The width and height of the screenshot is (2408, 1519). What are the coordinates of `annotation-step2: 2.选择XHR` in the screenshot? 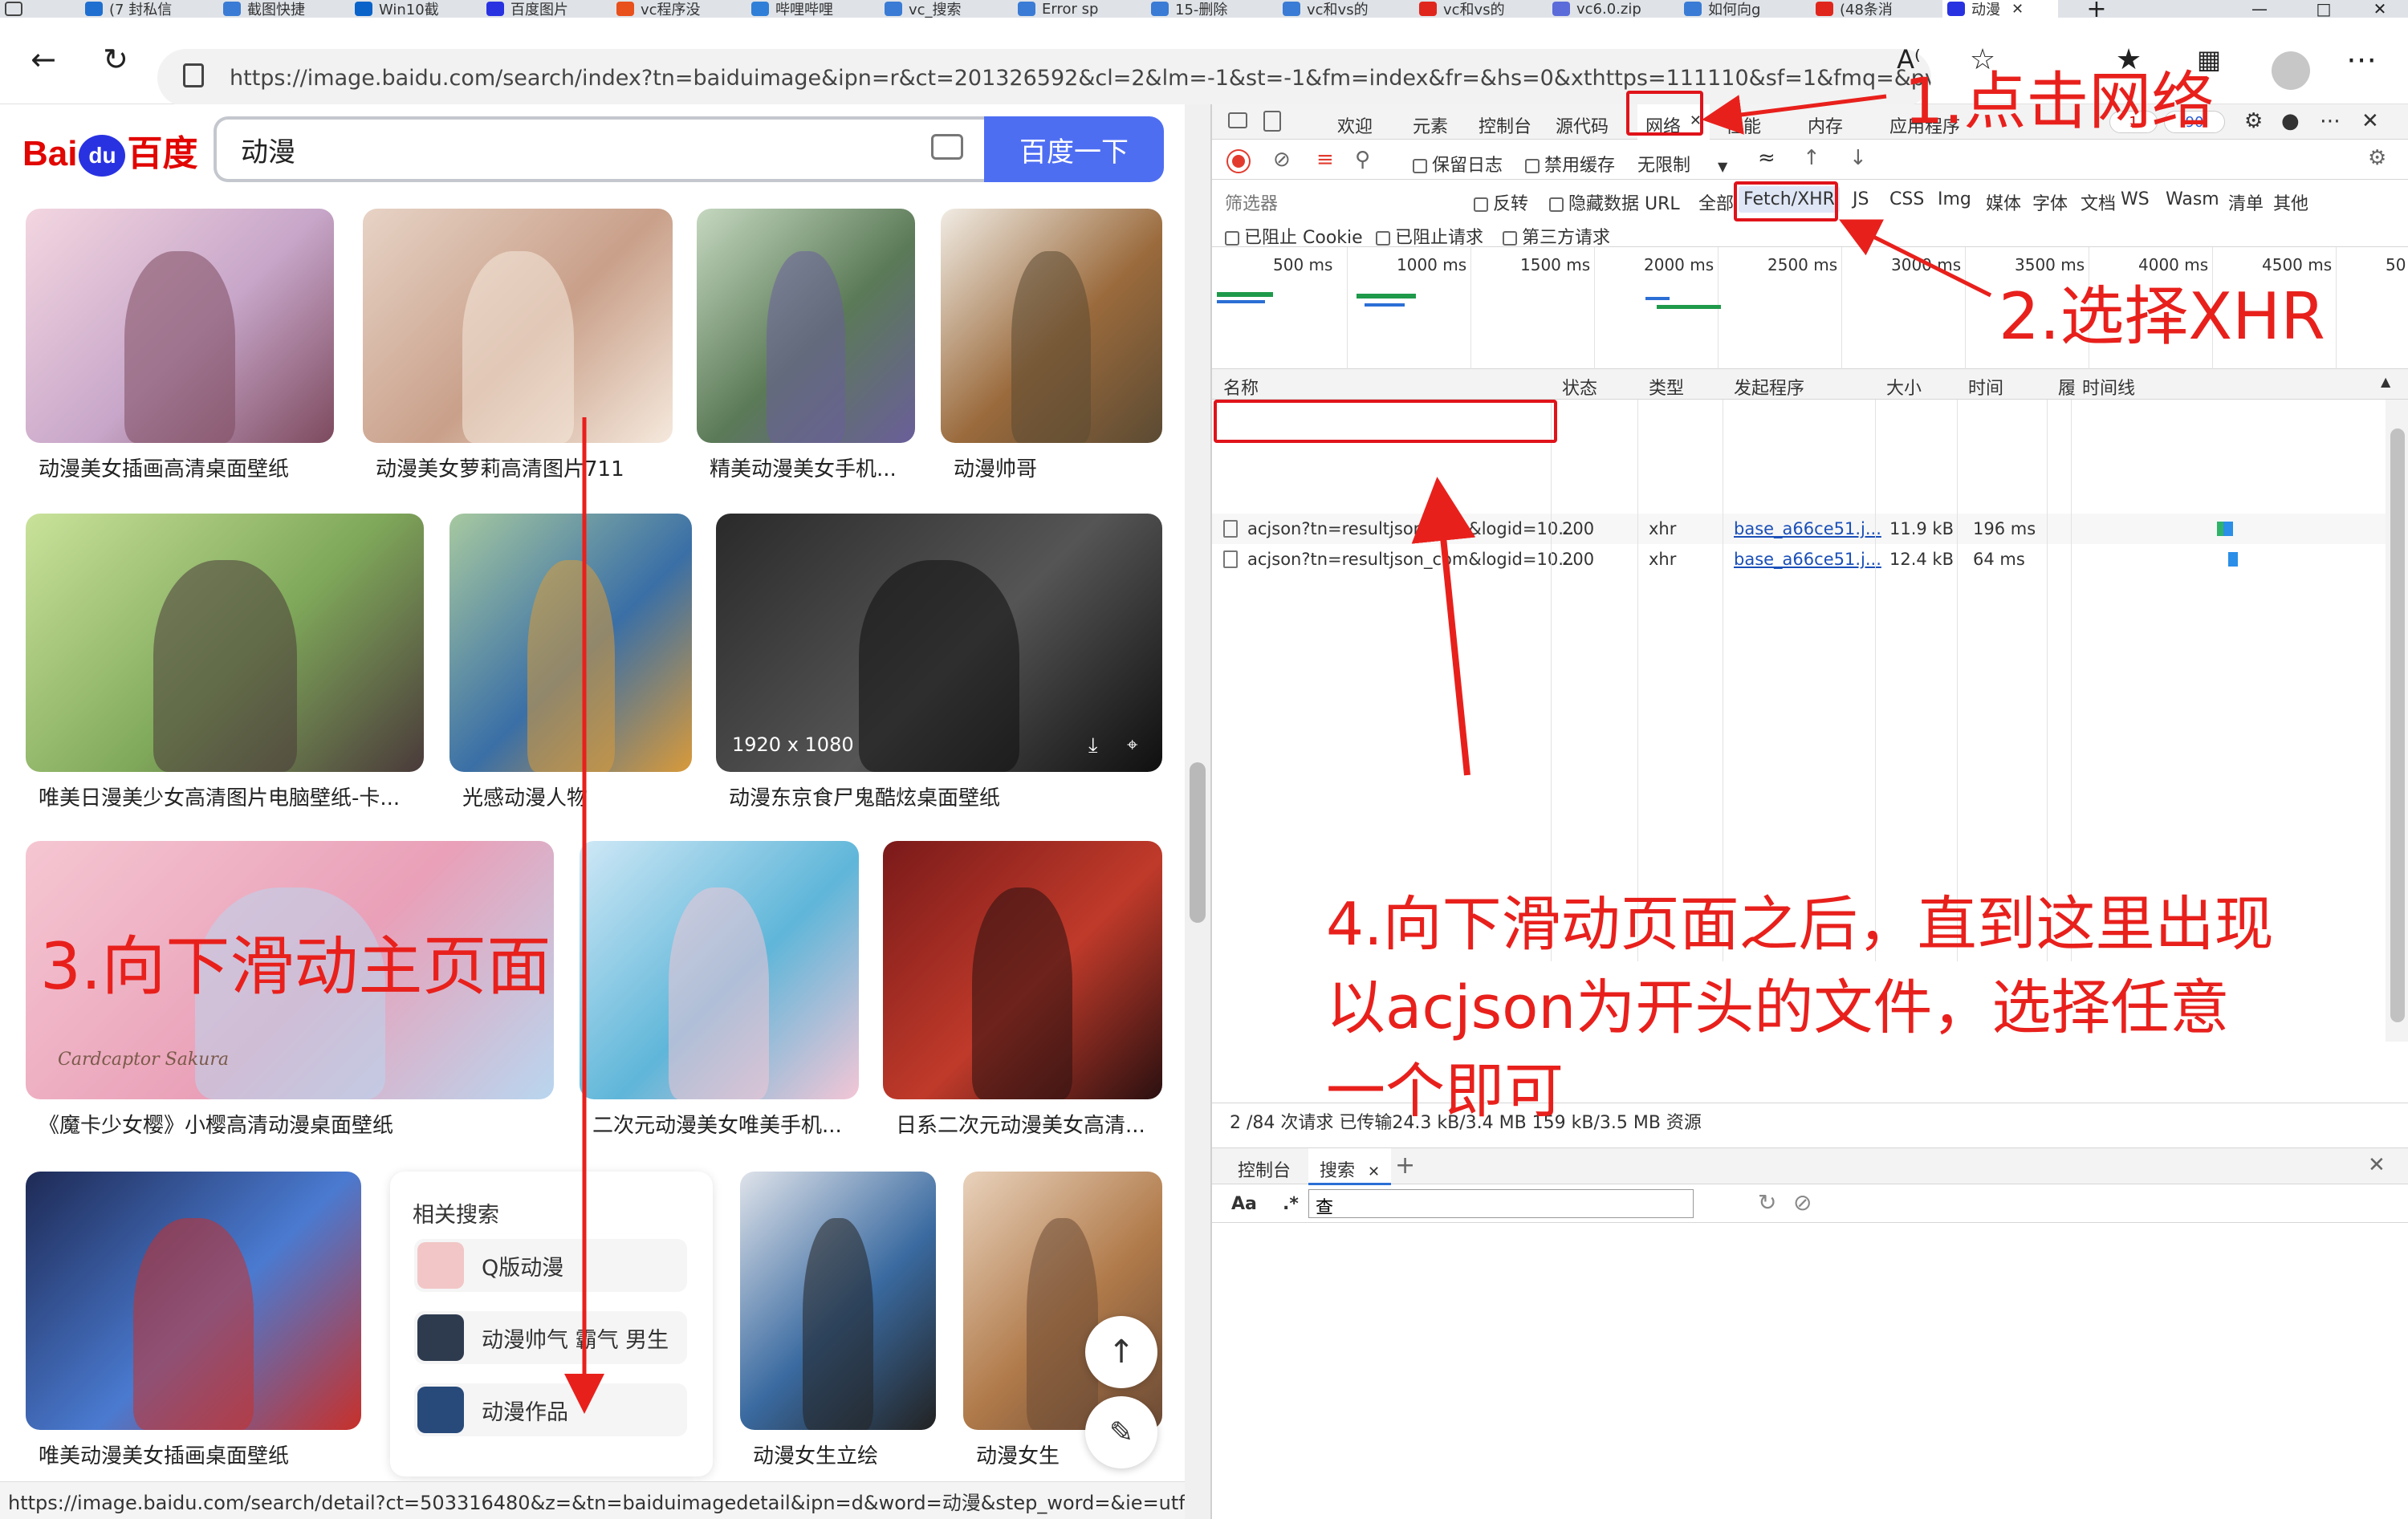 It's located at (2162, 317).